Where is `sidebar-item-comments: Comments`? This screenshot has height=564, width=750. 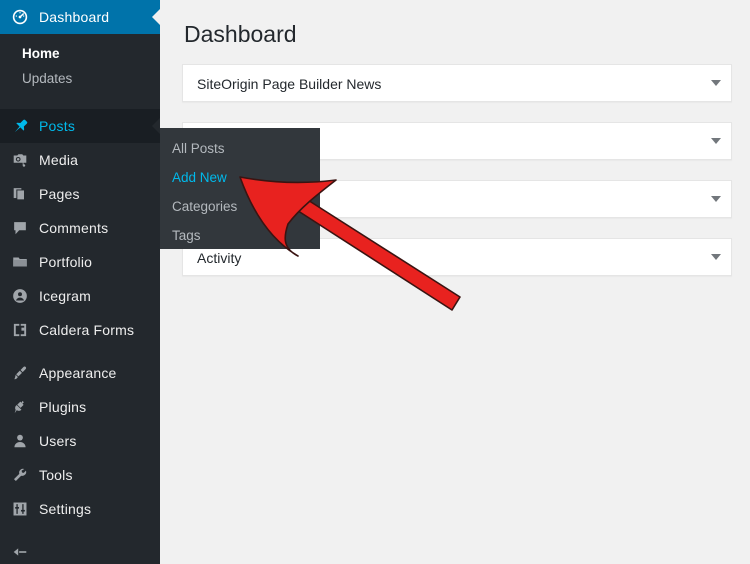 sidebar-item-comments: Comments is located at coordinates (80, 228).